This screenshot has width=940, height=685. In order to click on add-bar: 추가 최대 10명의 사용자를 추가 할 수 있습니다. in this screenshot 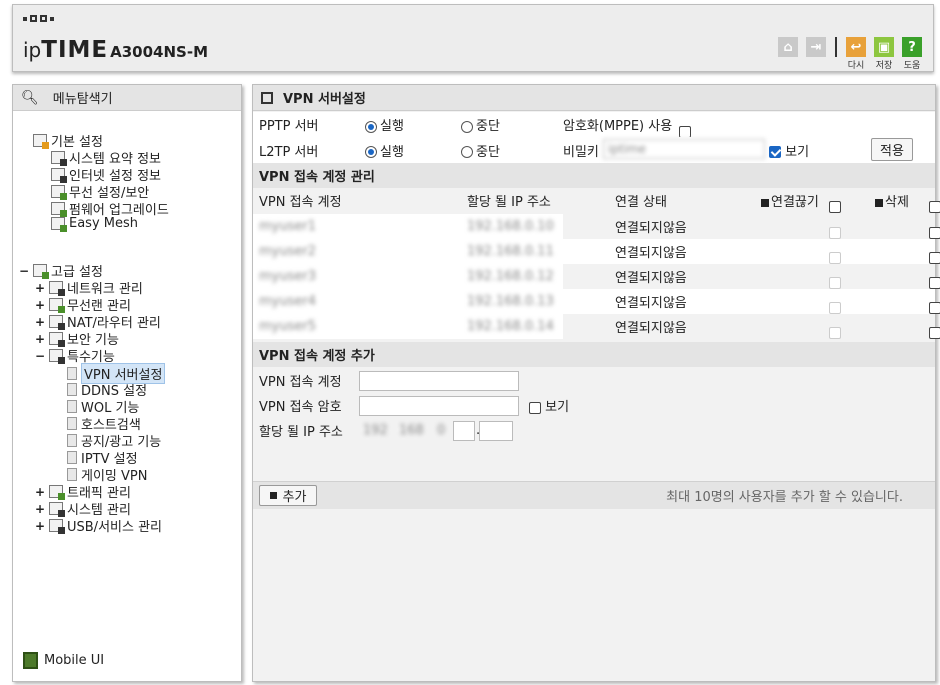, I will do `click(594, 495)`.